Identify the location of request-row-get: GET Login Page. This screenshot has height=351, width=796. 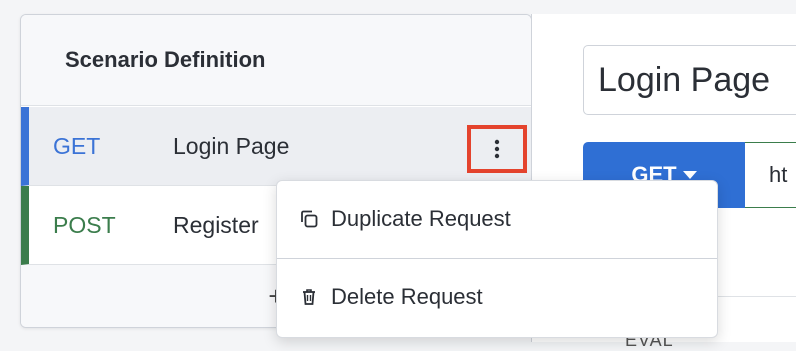
(276, 146).